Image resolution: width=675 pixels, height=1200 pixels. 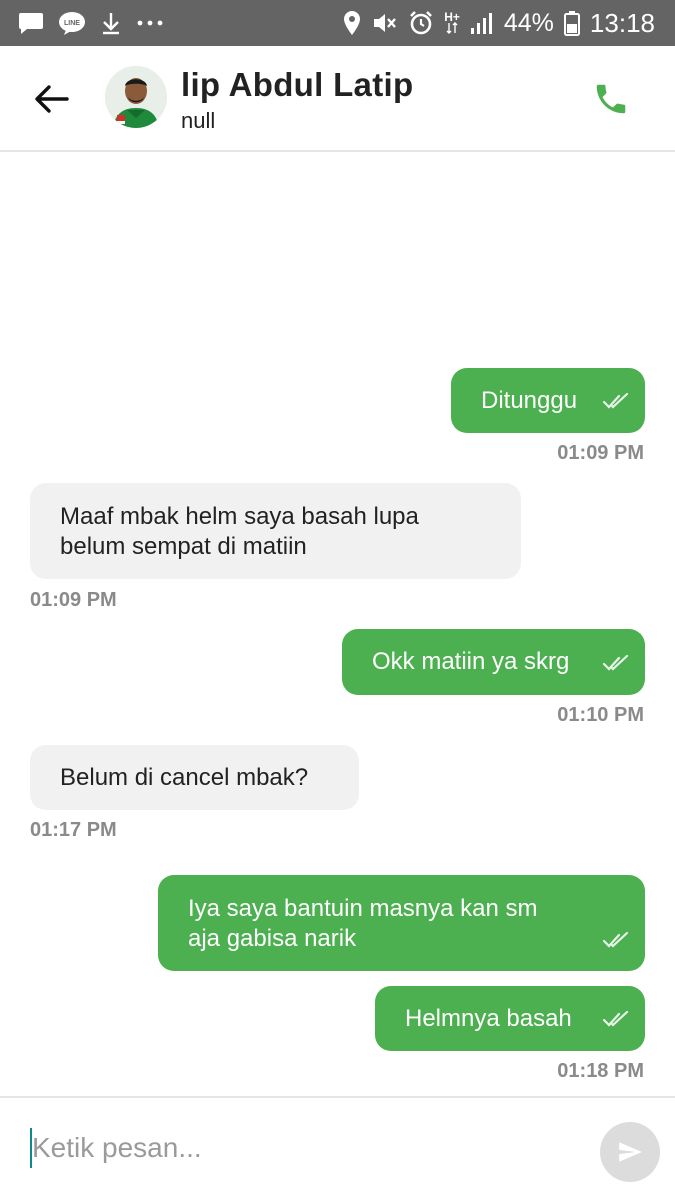 I want to click on driver-photo-icon, so click(x=136, y=97).